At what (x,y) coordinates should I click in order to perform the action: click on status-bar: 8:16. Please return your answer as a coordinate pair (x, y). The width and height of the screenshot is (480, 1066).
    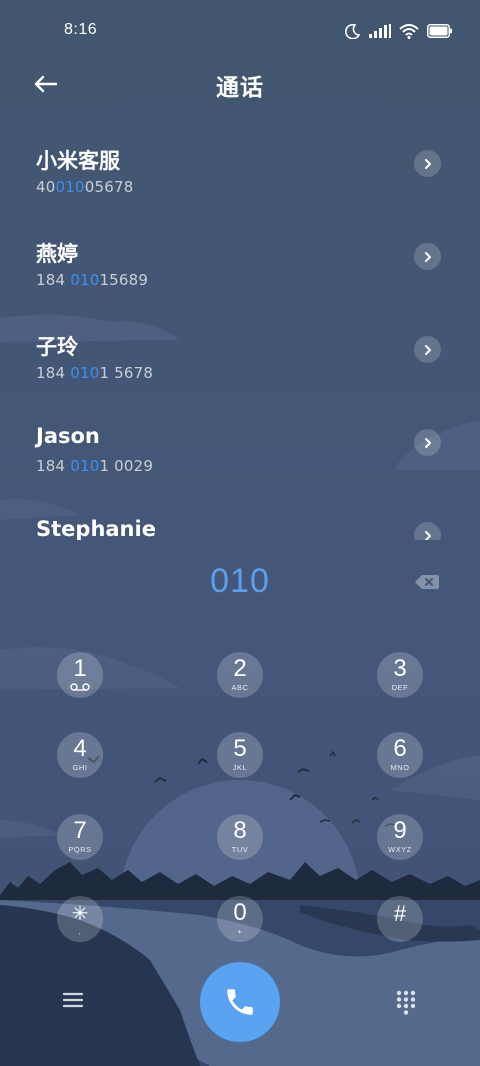
    Looking at the image, I should click on (240, 31).